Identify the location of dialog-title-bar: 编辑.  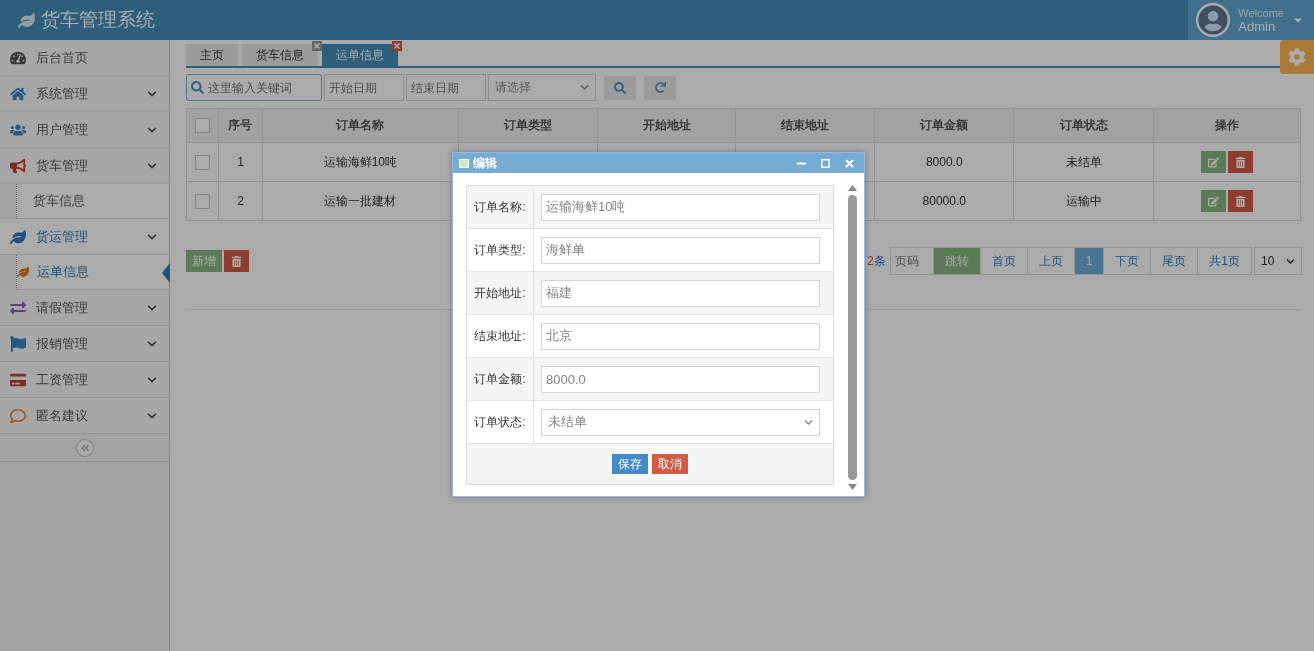
(658, 163).